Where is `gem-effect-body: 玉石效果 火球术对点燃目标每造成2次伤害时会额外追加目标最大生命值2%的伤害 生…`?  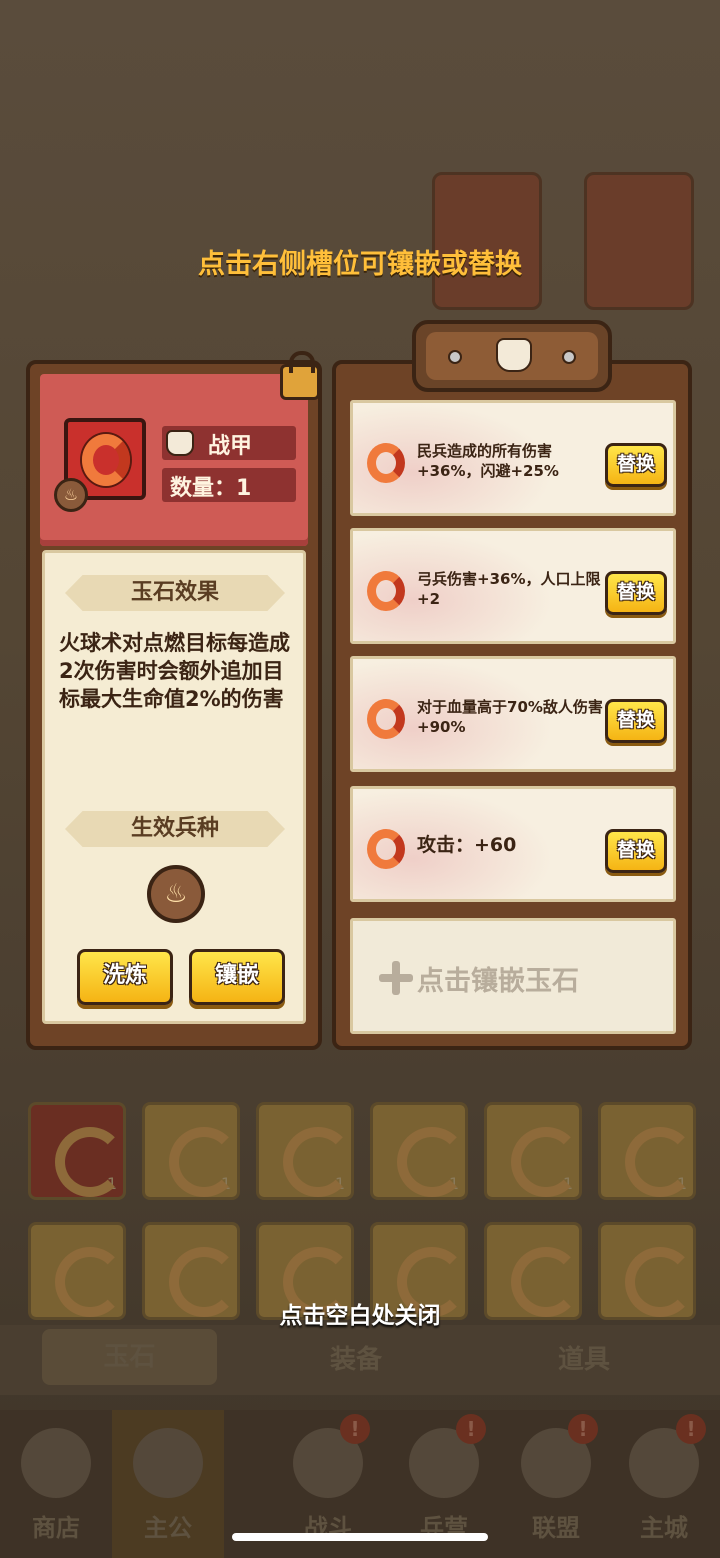
gem-effect-body: 玉石效果 火球术对点燃目标每造成2次伤害时会额外追加目标最大生命值2%的伤害 生… is located at coordinates (174, 787).